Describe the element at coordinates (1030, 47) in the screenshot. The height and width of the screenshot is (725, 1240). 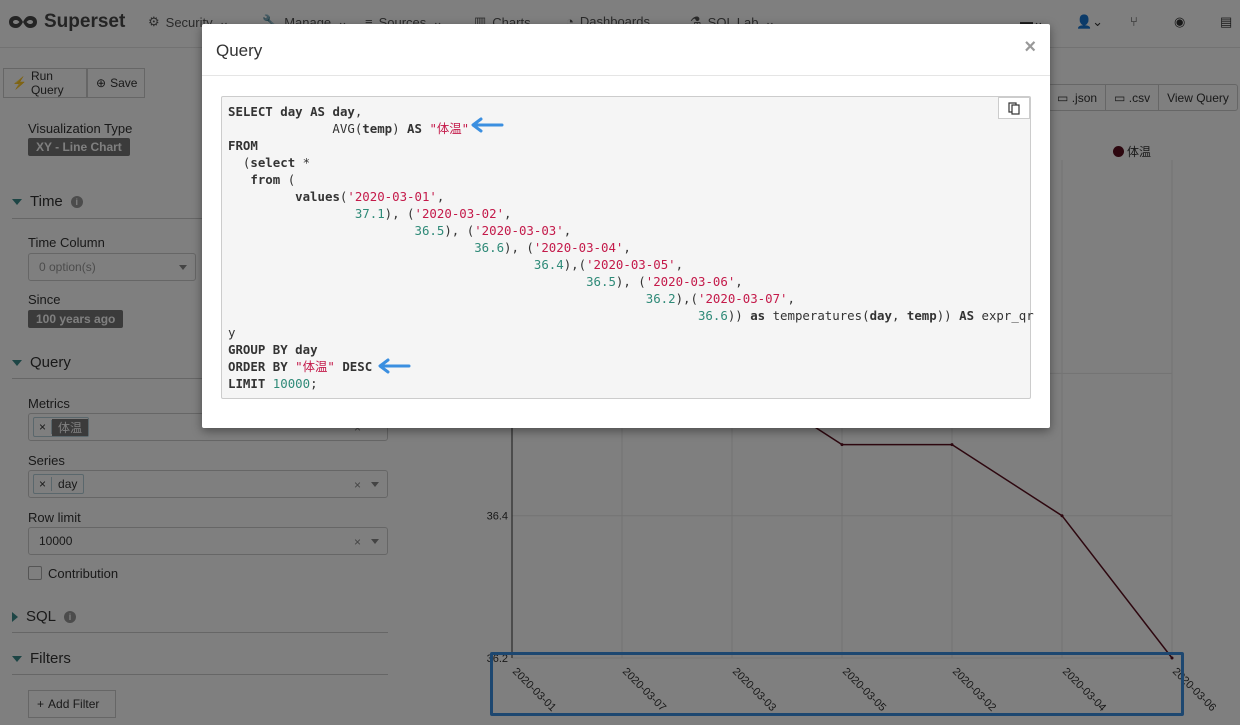
I see `close-icon: ×` at that location.